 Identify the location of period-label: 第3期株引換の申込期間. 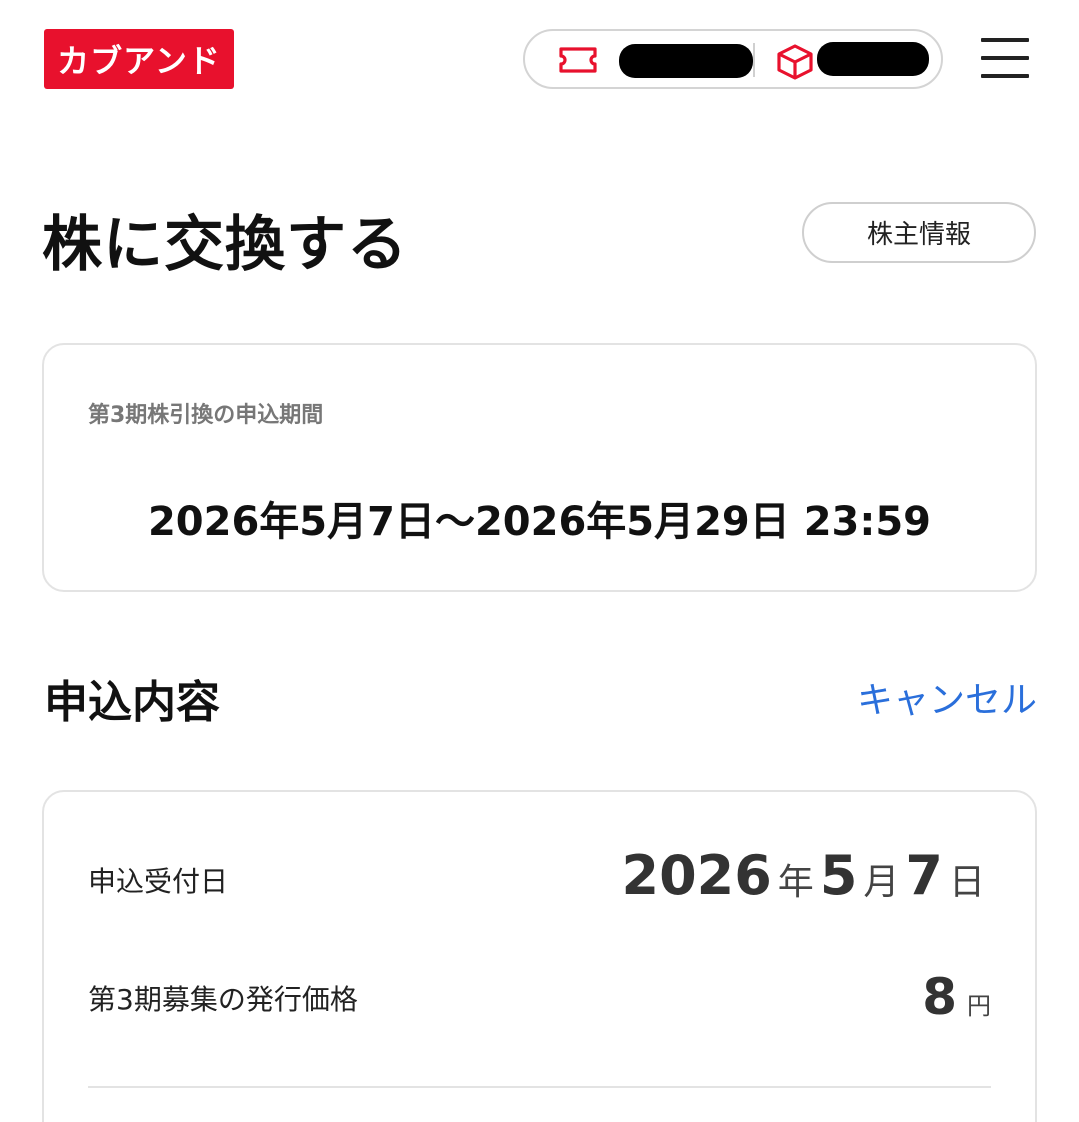
(206, 415).